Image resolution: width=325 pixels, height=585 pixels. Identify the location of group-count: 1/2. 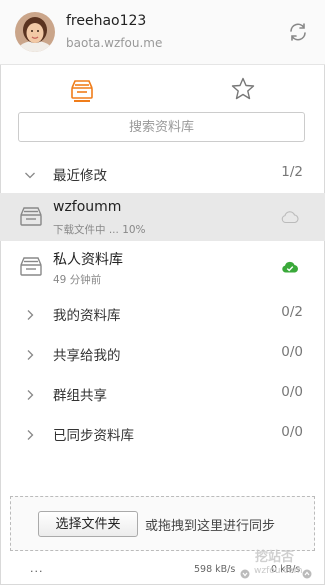
(292, 172).